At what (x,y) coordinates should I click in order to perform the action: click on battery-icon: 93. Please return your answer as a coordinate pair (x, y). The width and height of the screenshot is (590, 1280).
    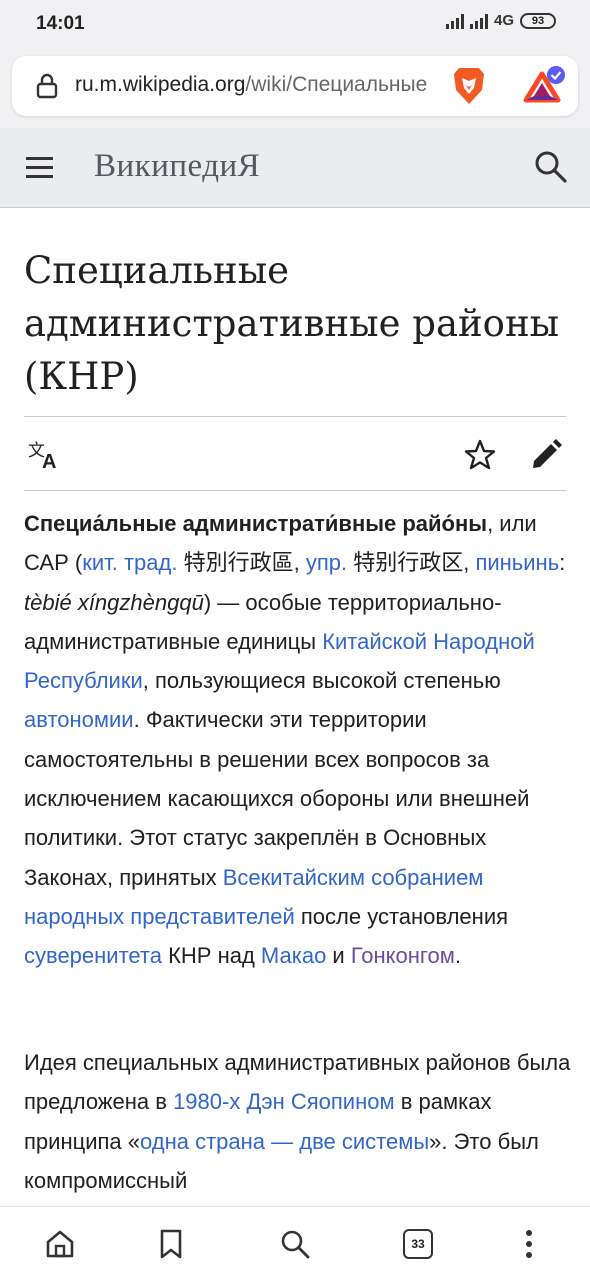
    Looking at the image, I should click on (538, 20).